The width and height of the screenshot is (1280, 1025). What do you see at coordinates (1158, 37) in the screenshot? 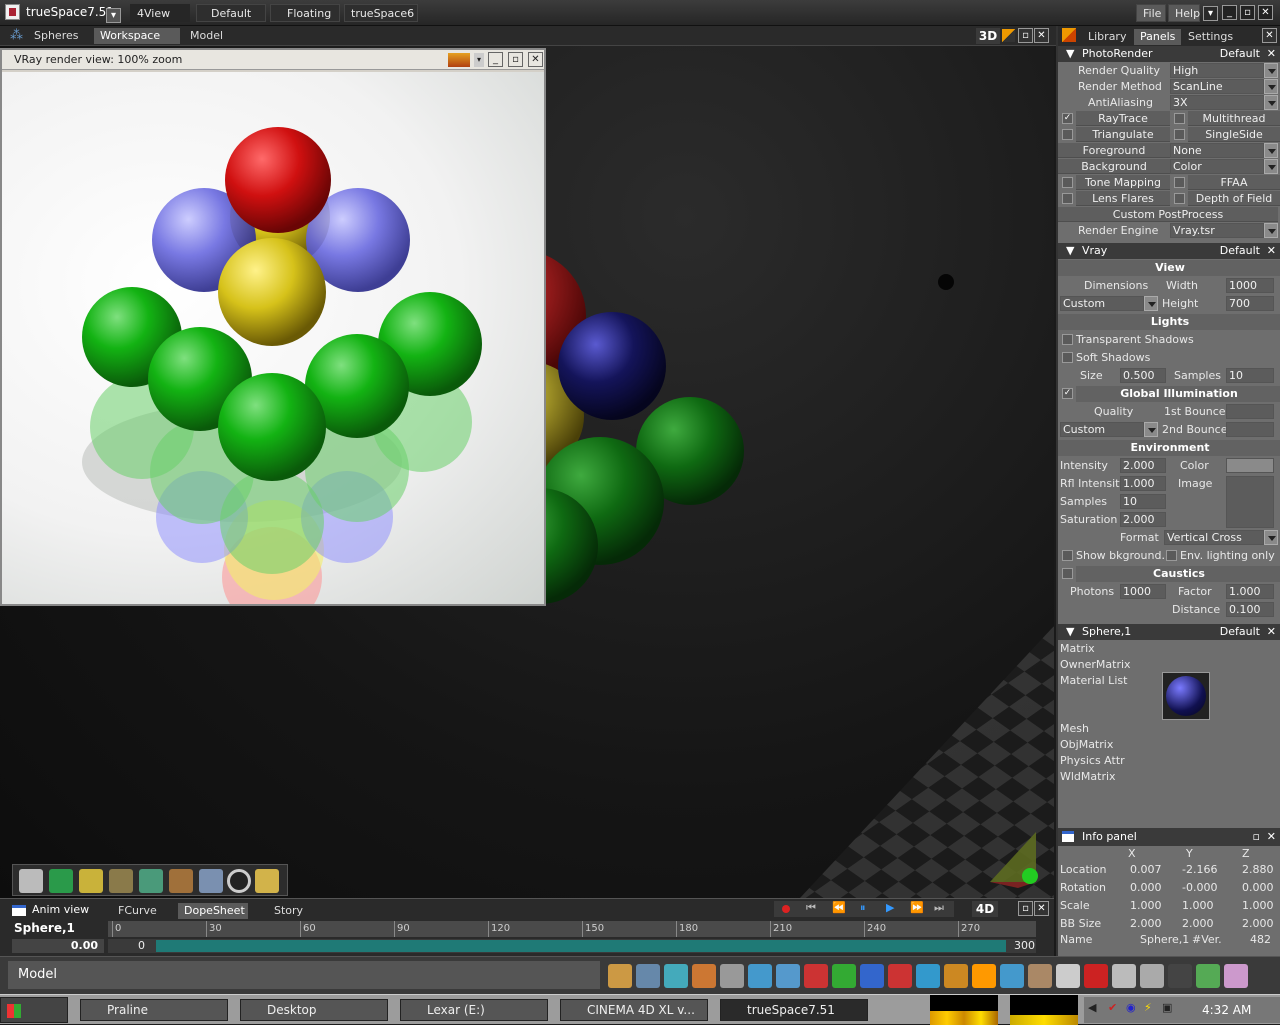
I see `tab-panels: Panels` at bounding box center [1158, 37].